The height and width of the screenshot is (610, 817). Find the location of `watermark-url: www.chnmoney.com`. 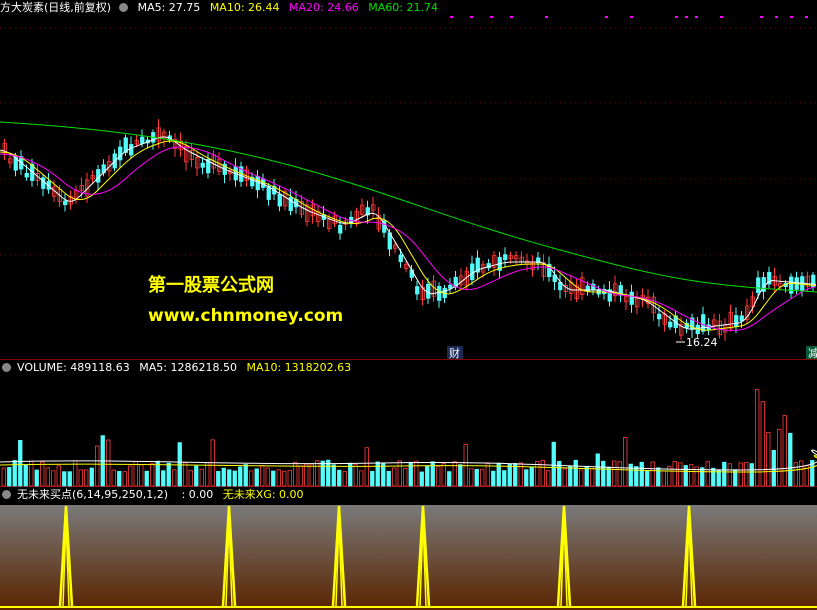

watermark-url: www.chnmoney.com is located at coordinates (246, 316).